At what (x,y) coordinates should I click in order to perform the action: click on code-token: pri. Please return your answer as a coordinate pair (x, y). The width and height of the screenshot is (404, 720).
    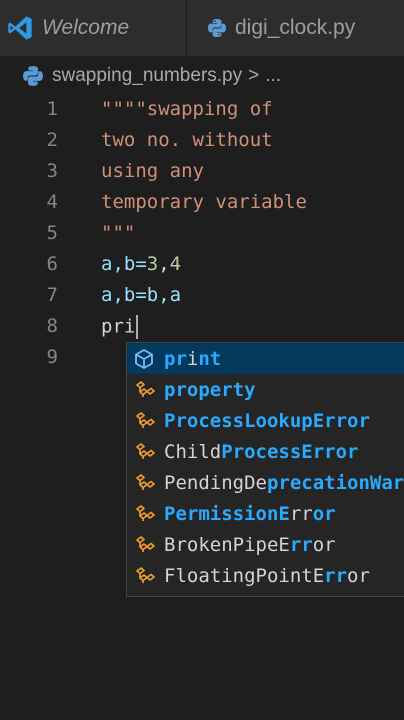
    Looking at the image, I should click on (118, 326).